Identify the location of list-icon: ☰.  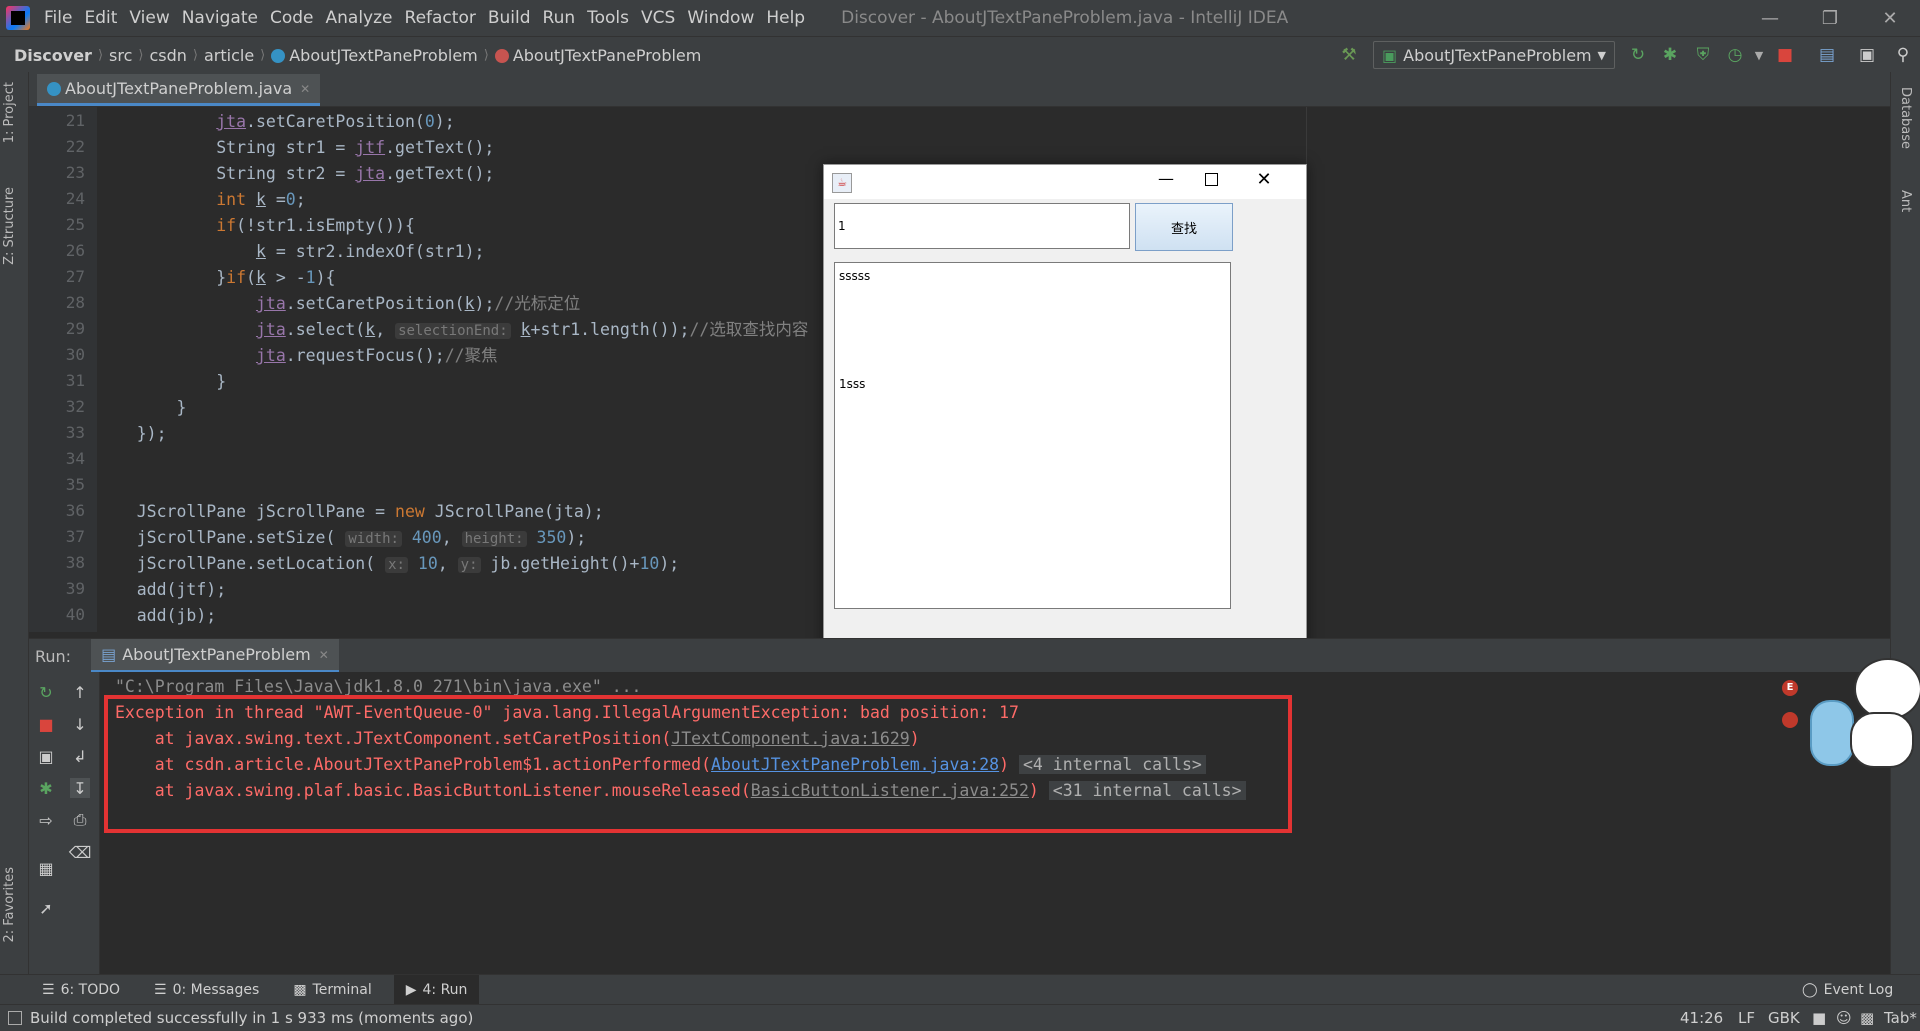
(48, 990).